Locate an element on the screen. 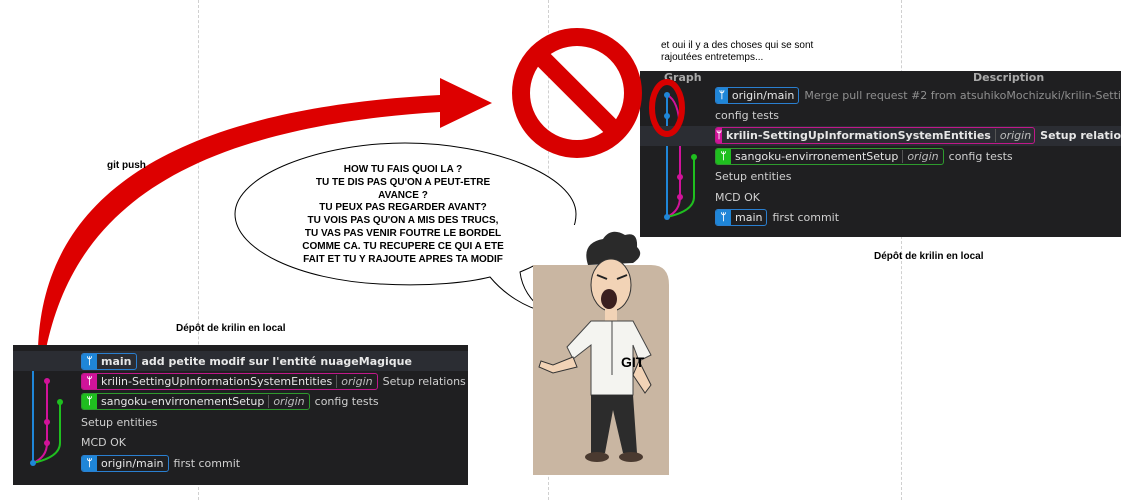 The height and width of the screenshot is (500, 1121). overlay-marks is located at coordinates (598, 93).